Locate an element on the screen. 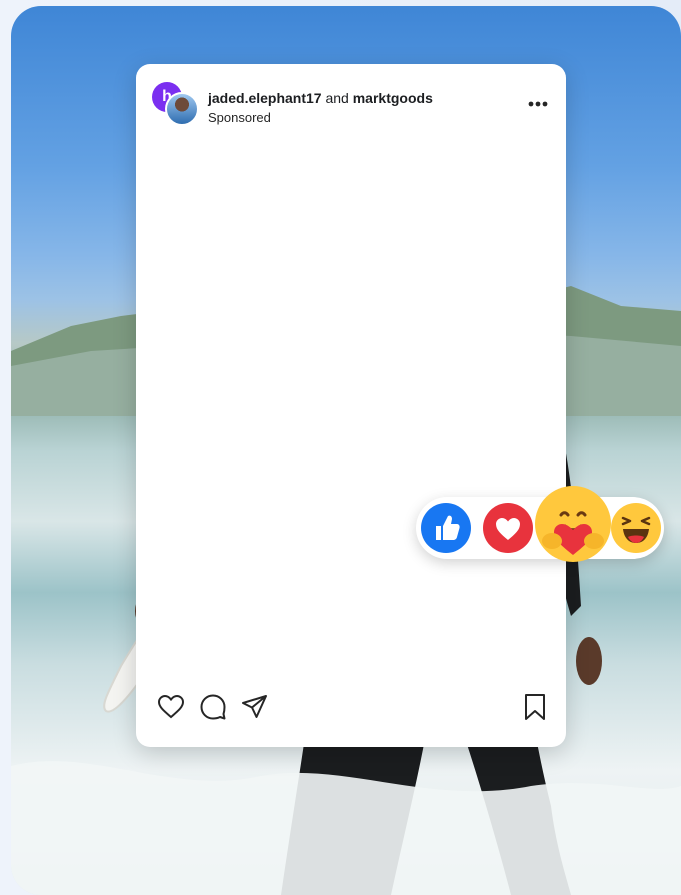 This screenshot has height=895, width=681. sponsored-label: Sponsored is located at coordinates (239, 117).